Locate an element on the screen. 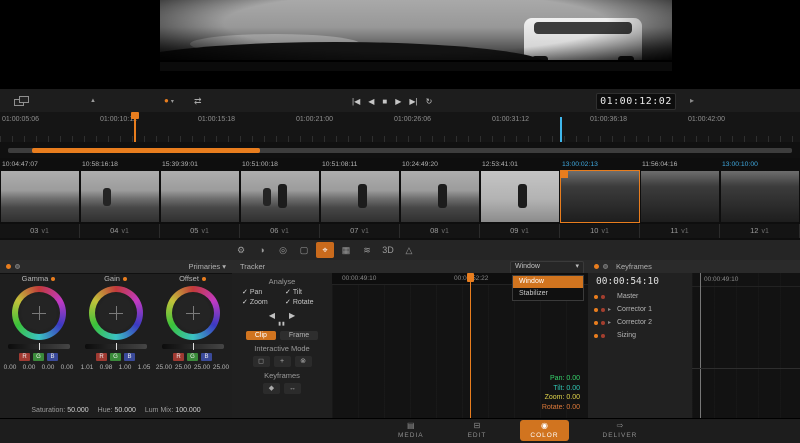 The image size is (800, 443). timeline-marker-icon: ▲ is located at coordinates (93, 101).